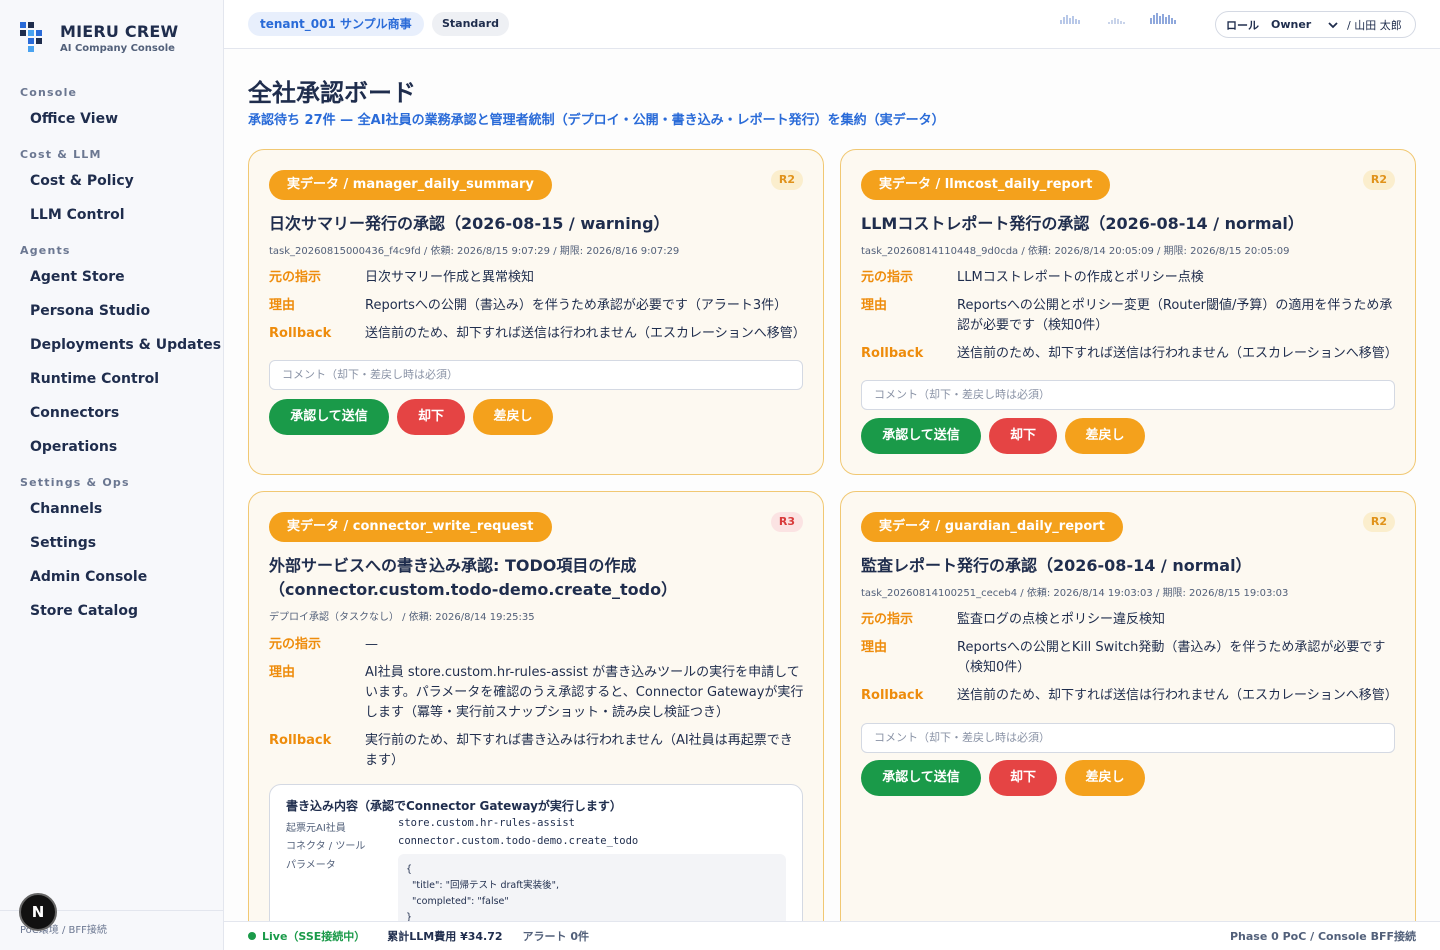 This screenshot has height=950, width=1440. Describe the element at coordinates (119, 31) in the screenshot. I see `brand-title: MIERU CREW` at that location.